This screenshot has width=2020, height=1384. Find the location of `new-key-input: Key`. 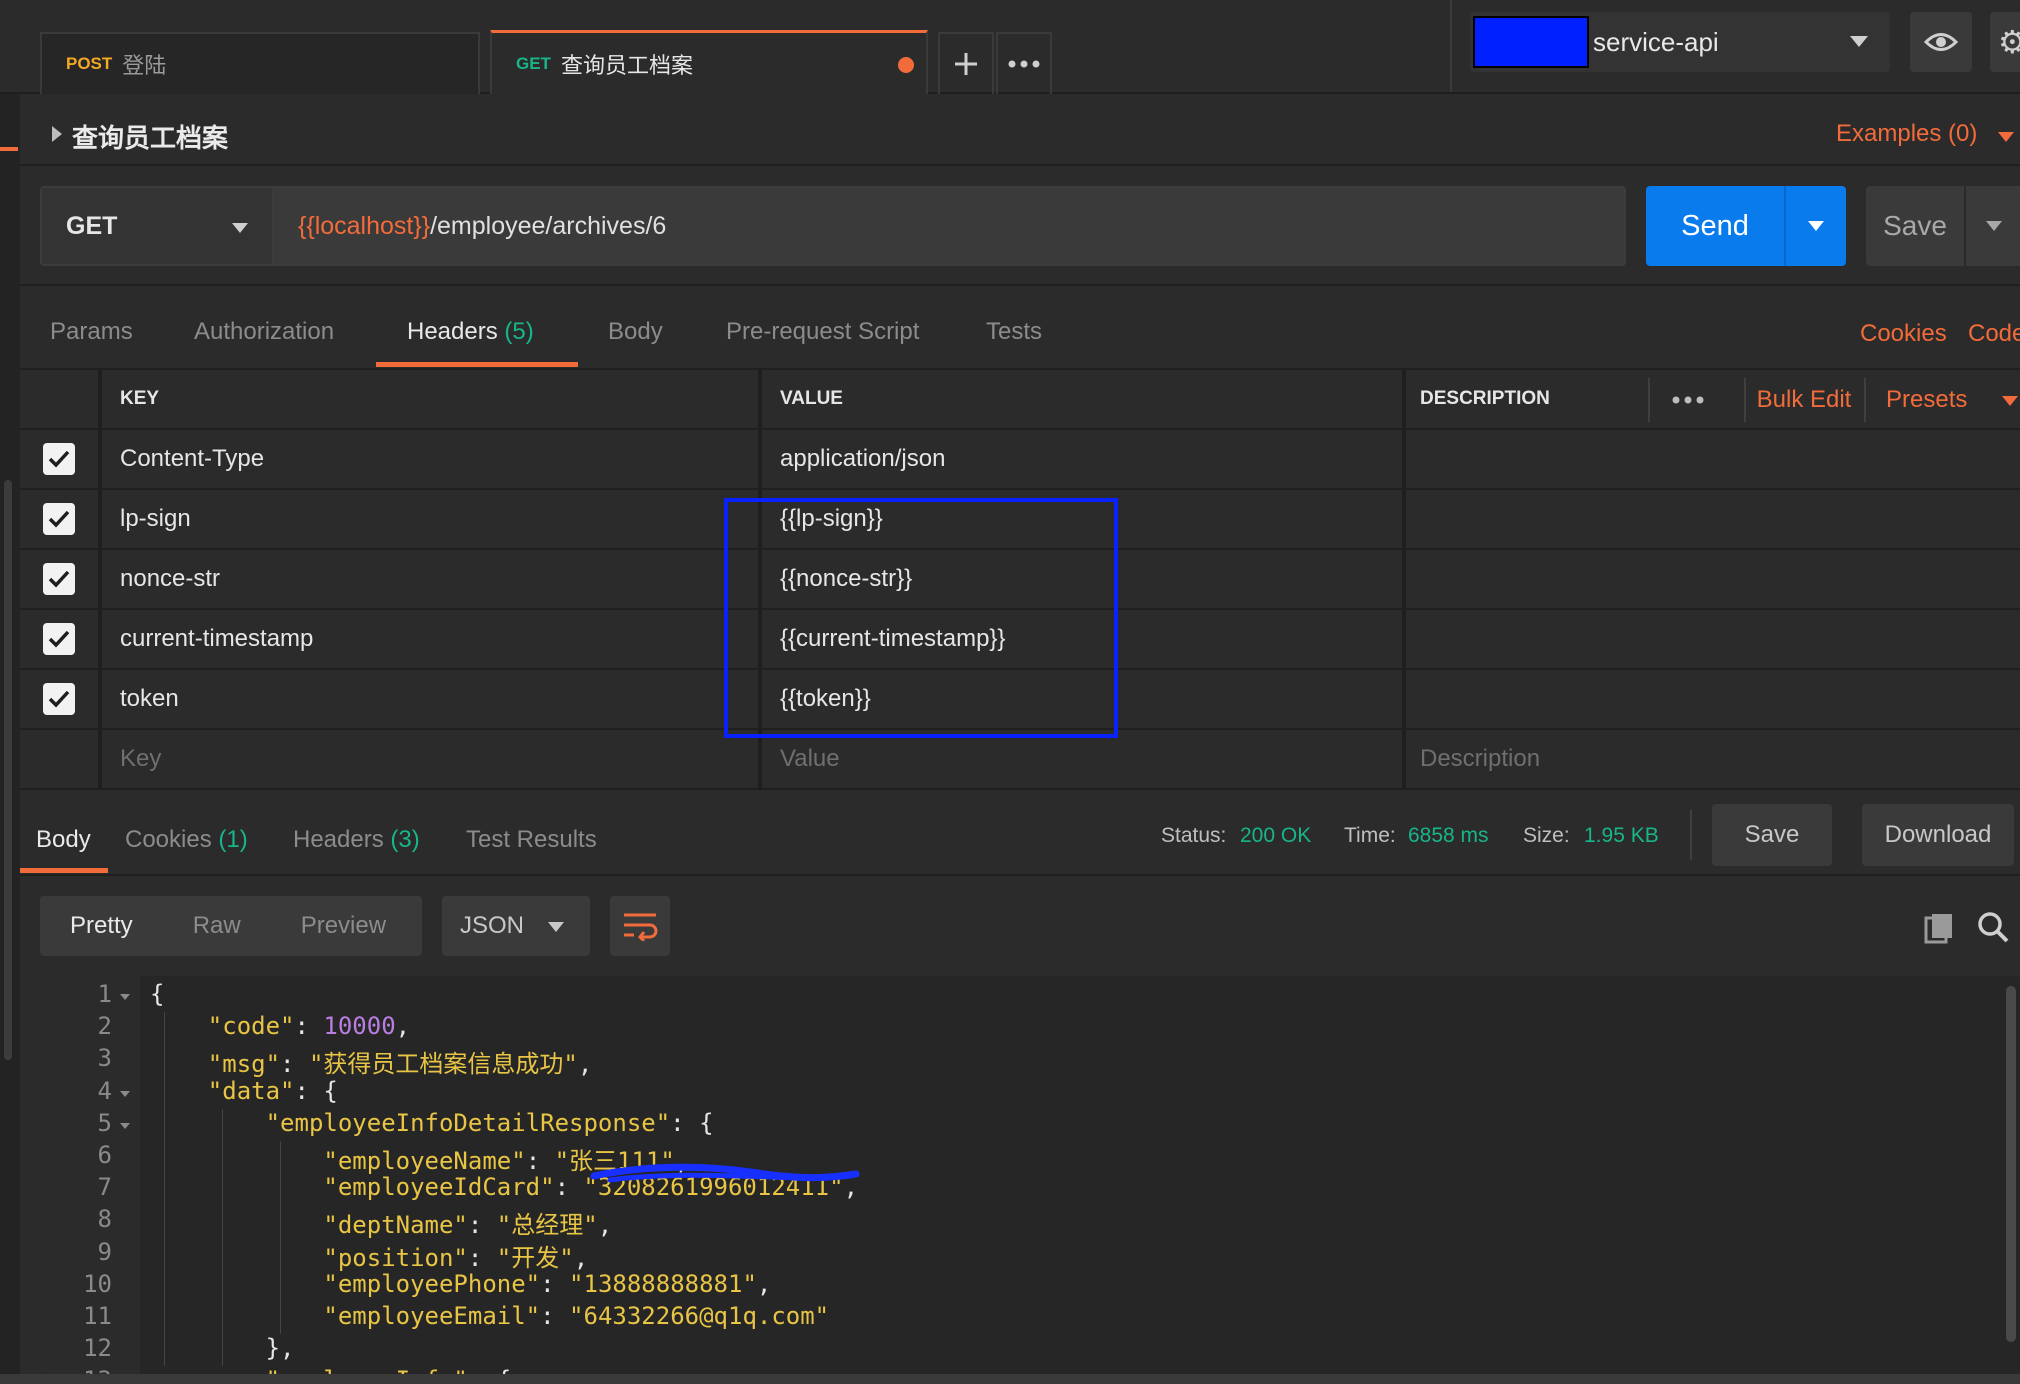

new-key-input: Key is located at coordinates (432, 759).